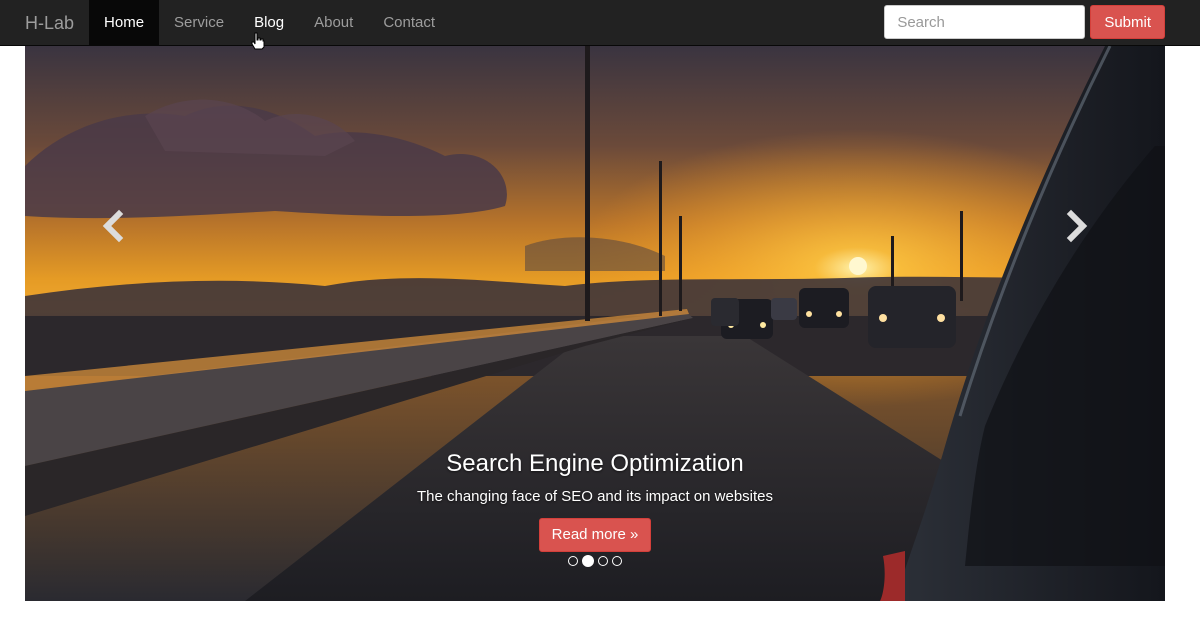  I want to click on nav-item-blog: Blog, so click(269, 23).